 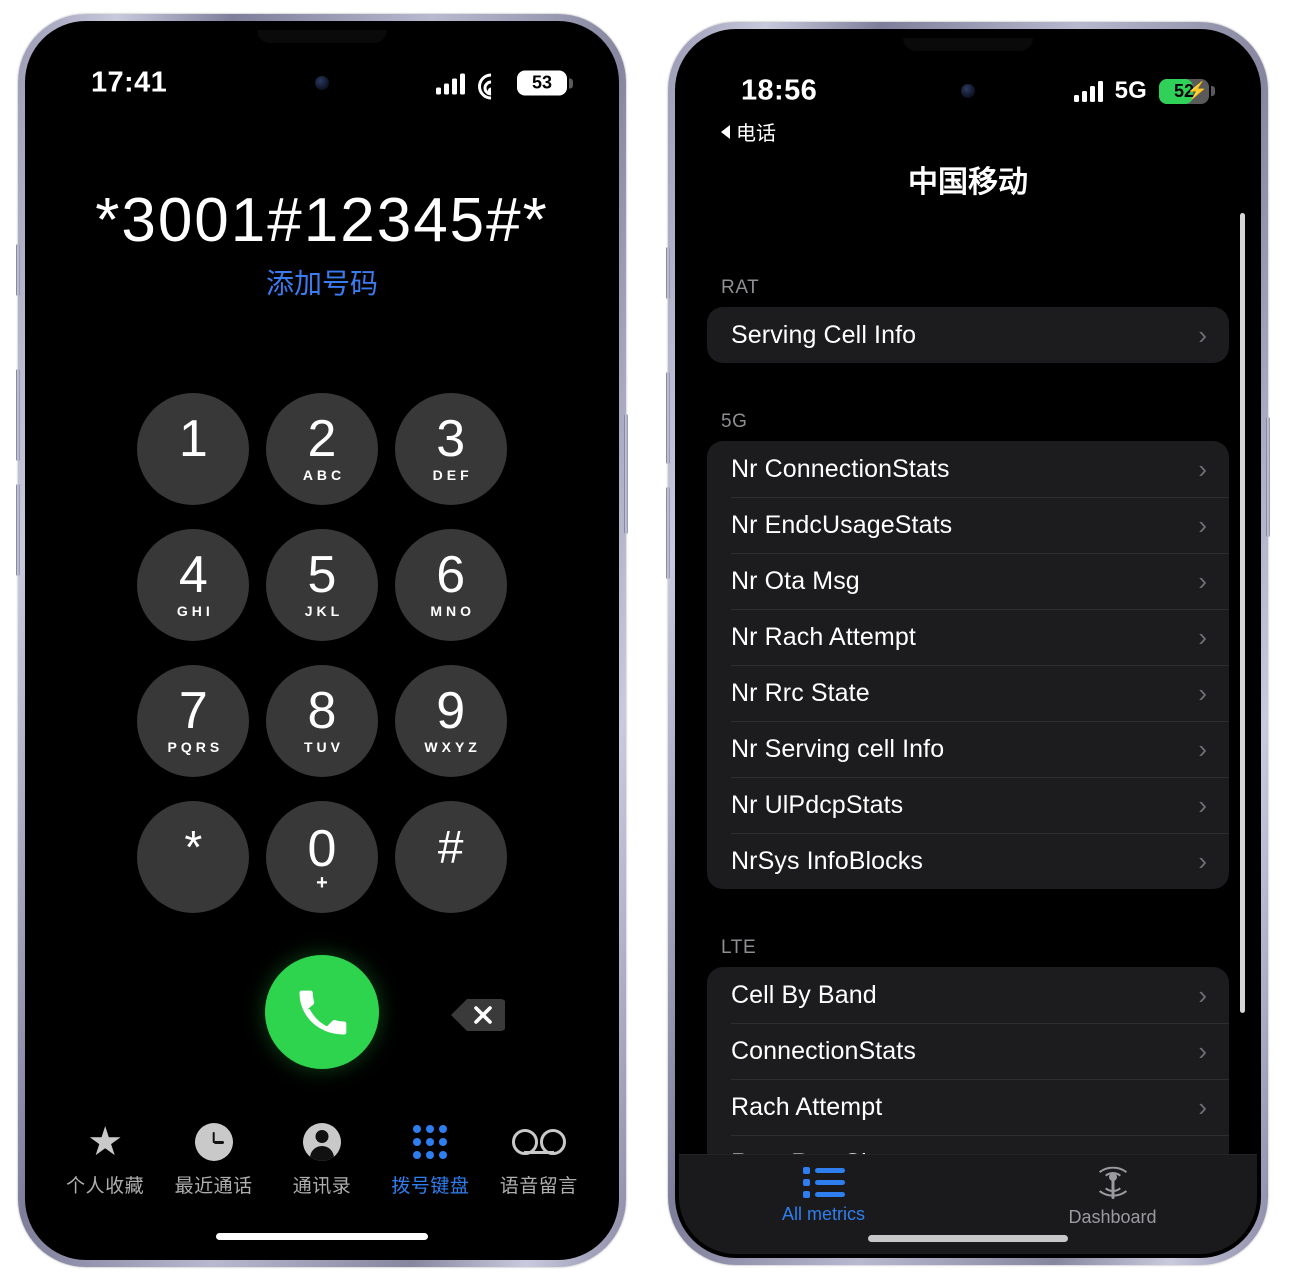 What do you see at coordinates (324, 610) in the screenshot?
I see `key-letters: JKL` at bounding box center [324, 610].